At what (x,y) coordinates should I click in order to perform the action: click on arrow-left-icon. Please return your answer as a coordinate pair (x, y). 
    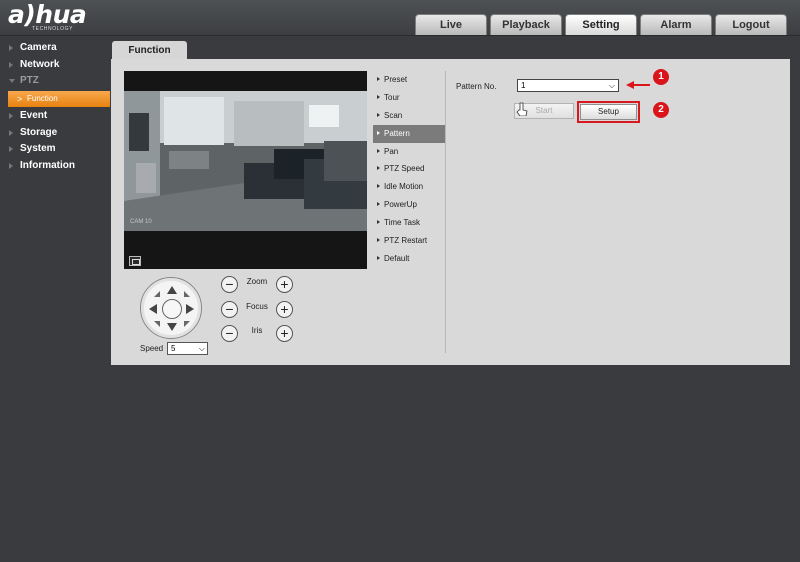
    Looking at the image, I should click on (153, 309).